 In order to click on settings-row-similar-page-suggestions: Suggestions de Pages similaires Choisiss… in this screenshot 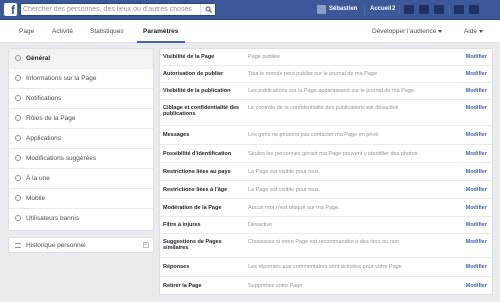, I will do `click(326, 246)`.